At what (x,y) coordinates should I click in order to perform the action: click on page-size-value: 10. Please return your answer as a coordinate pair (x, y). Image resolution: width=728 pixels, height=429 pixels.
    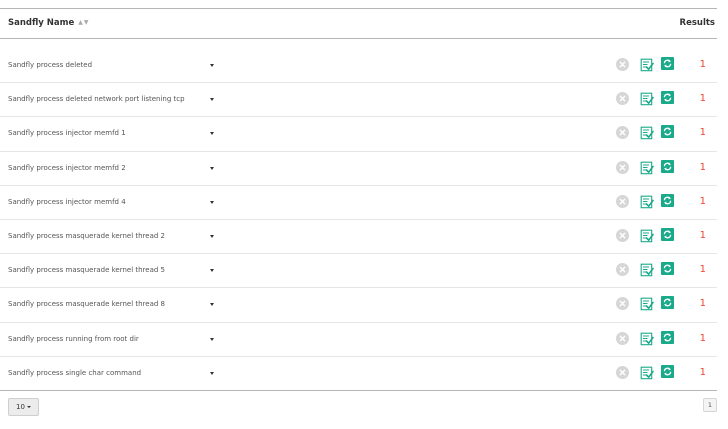
    Looking at the image, I should click on (20, 407).